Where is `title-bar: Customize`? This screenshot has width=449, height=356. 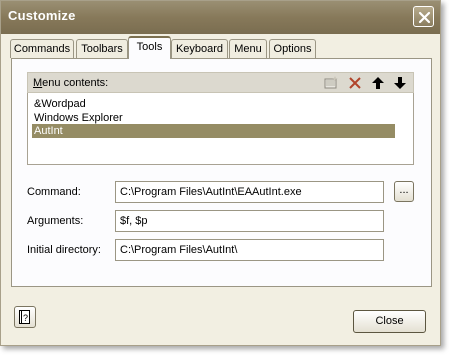 title-bar: Customize is located at coordinates (220, 17).